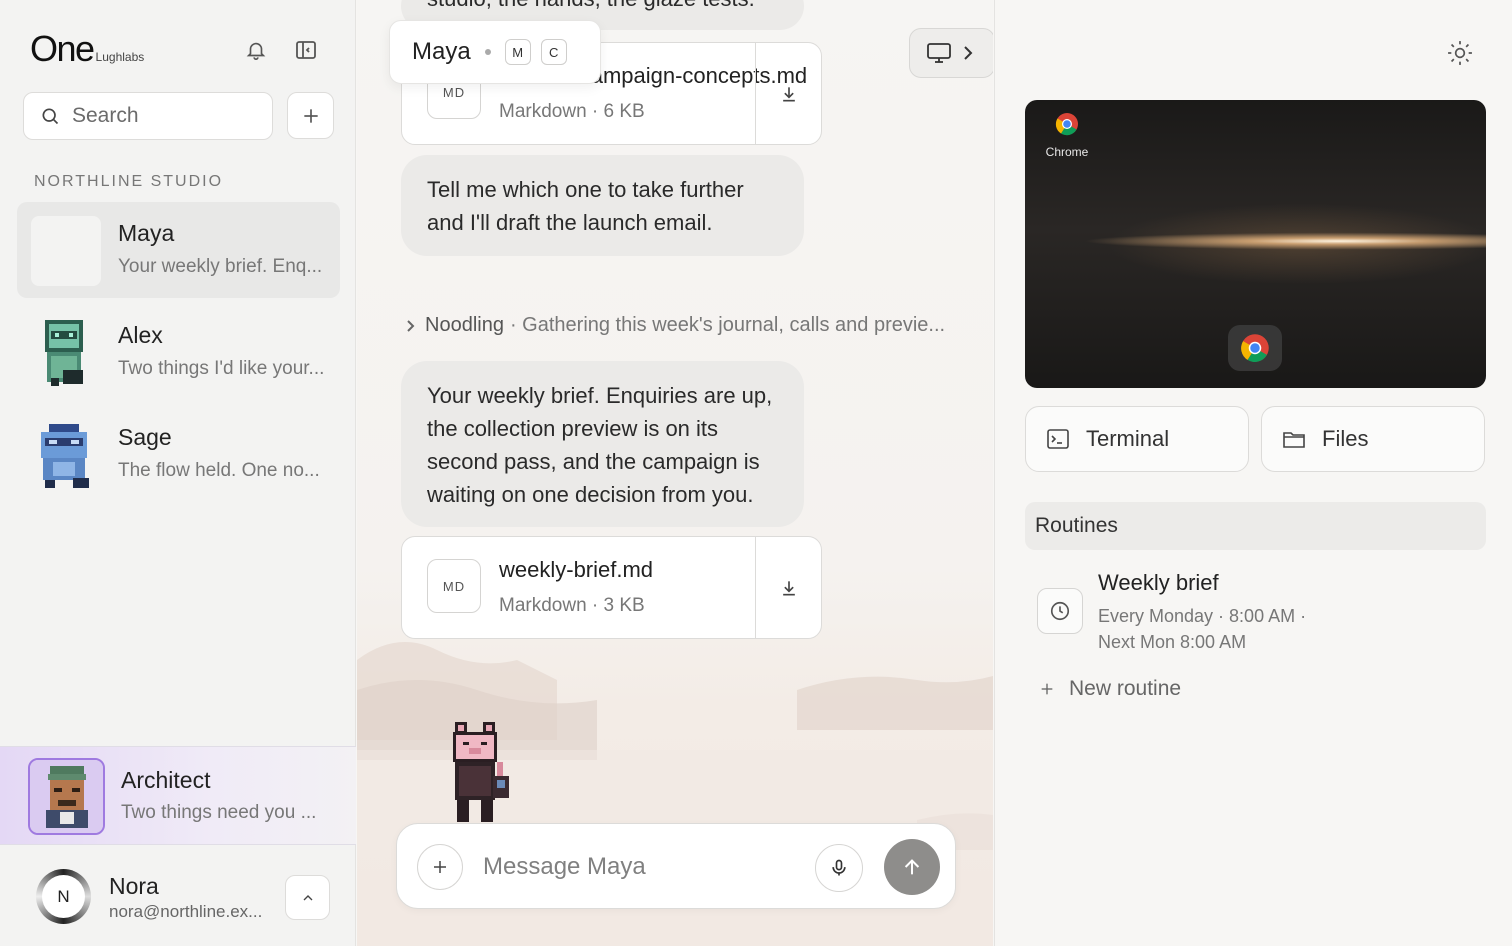 The height and width of the screenshot is (946, 1512). I want to click on file-attachment: MD weekly-brief.md Markdown · 3 KB, so click(611, 587).